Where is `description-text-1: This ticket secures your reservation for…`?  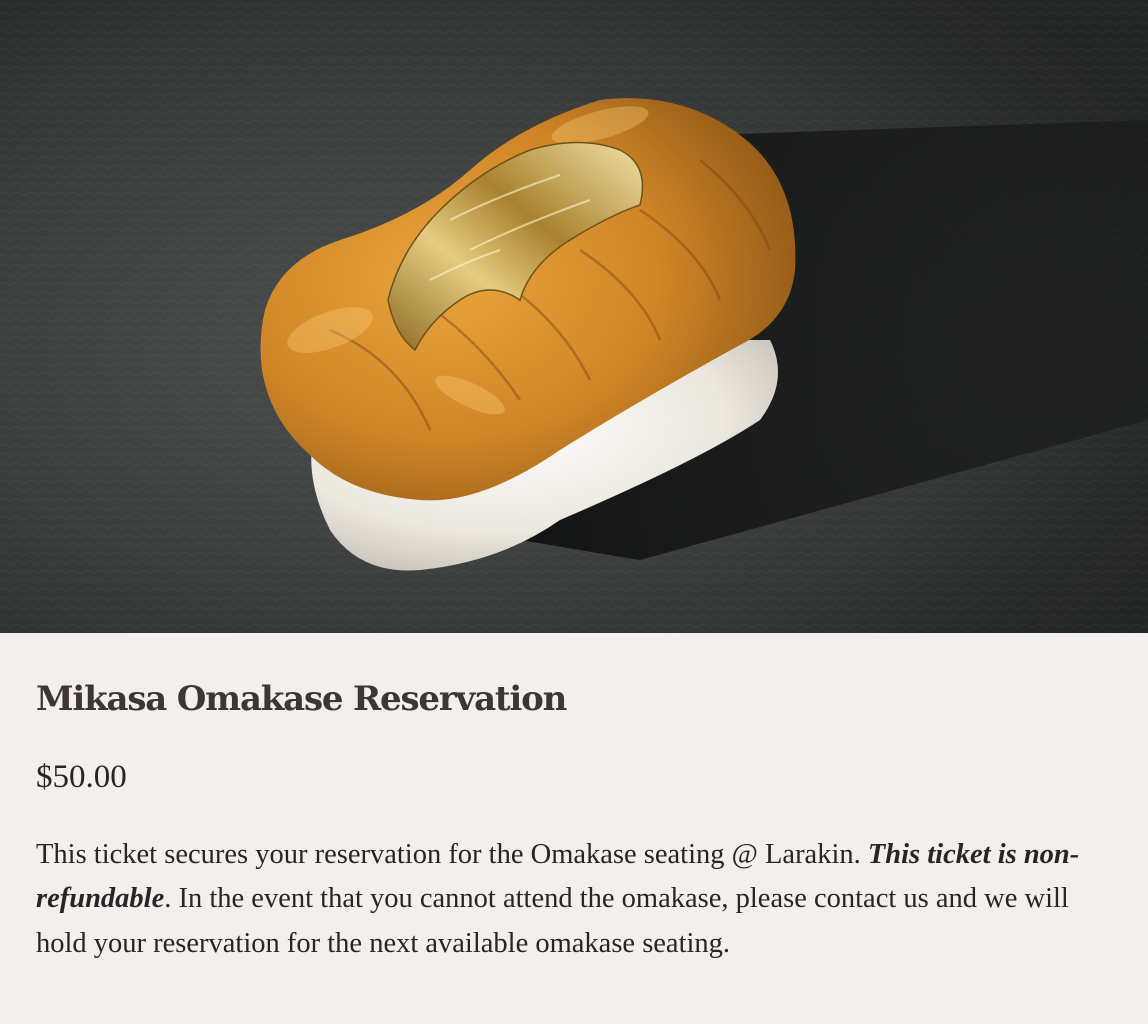
description-text-1: This ticket secures your reservation for… is located at coordinates (452, 854).